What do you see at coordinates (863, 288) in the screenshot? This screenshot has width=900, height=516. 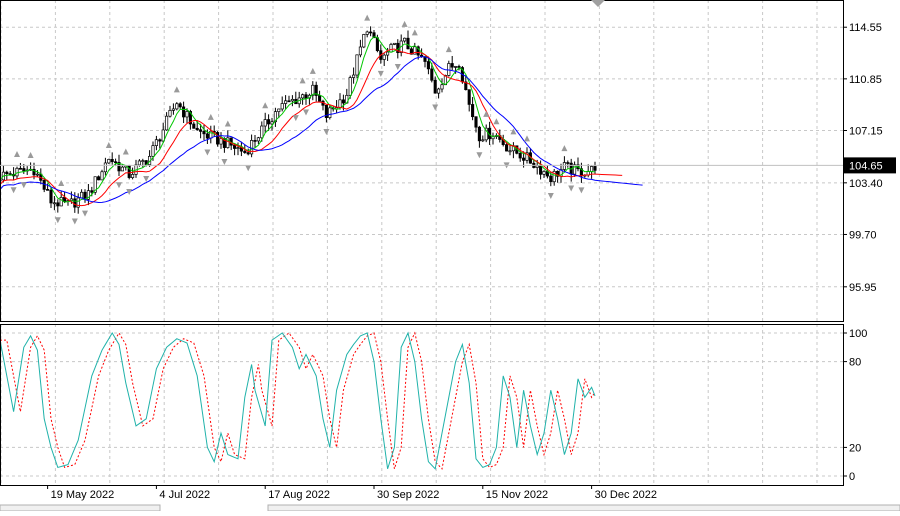 I see `price-tick-label: 95.95` at bounding box center [863, 288].